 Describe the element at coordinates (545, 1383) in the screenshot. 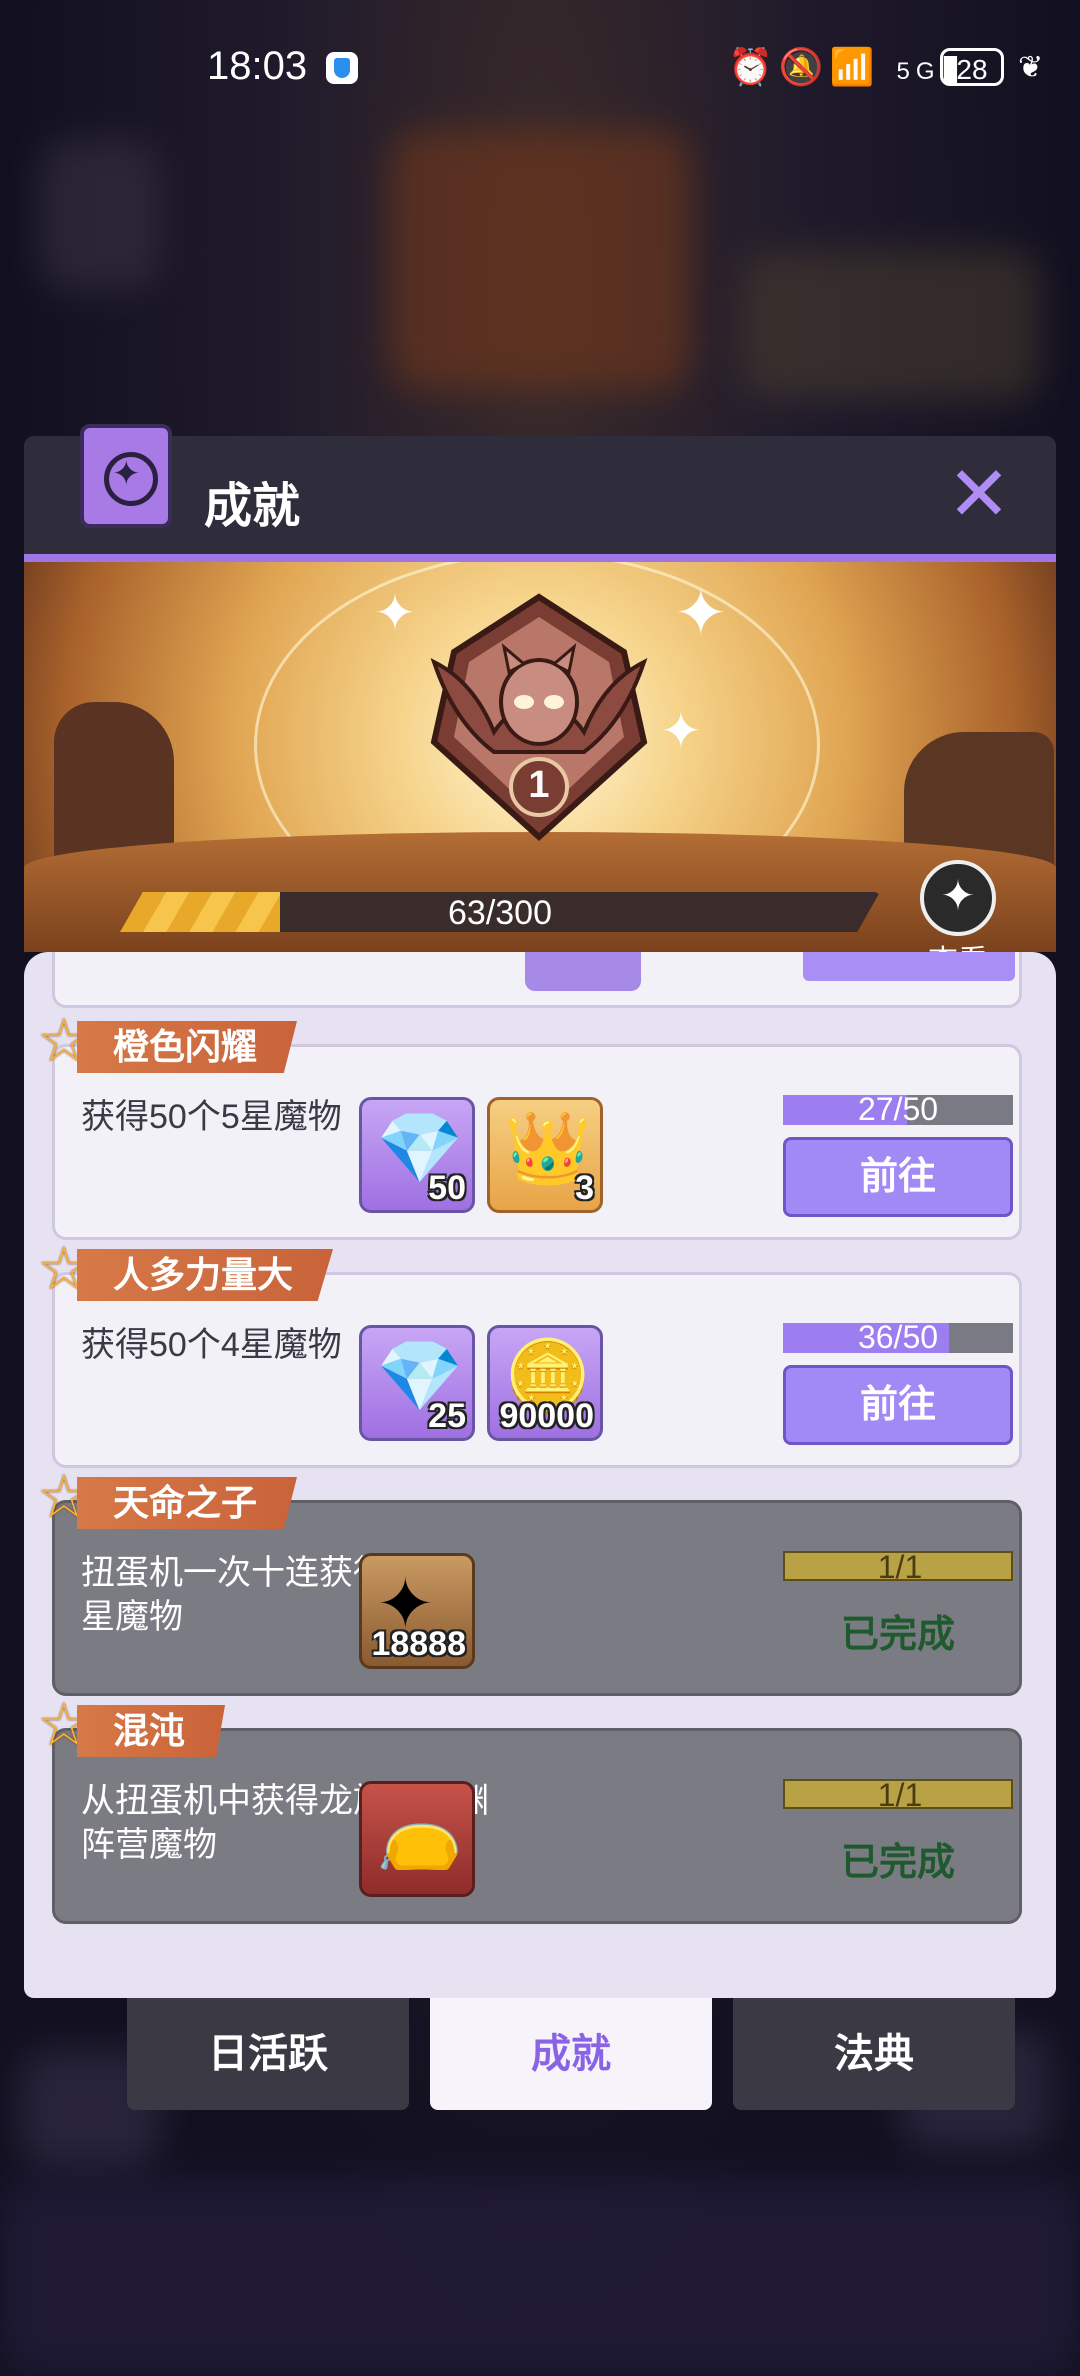

I see `reward-item: 🪙 90000` at that location.